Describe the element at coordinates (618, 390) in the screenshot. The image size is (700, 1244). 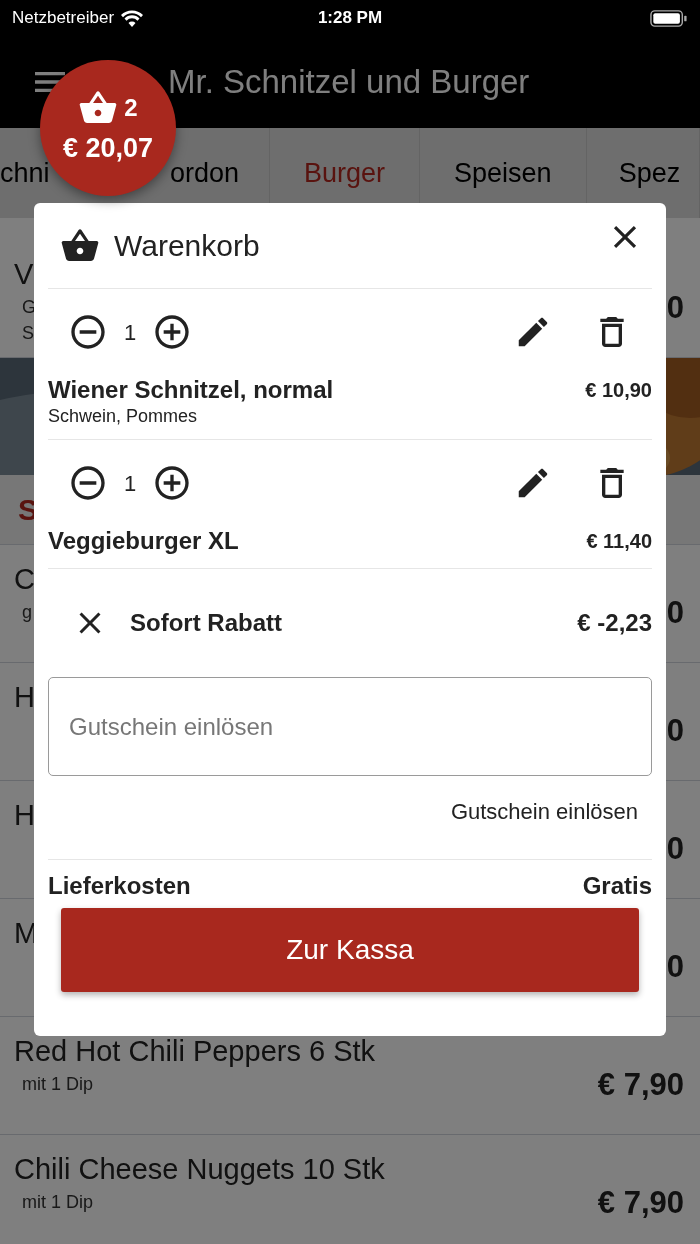
I see `item-price: € 10,90` at that location.